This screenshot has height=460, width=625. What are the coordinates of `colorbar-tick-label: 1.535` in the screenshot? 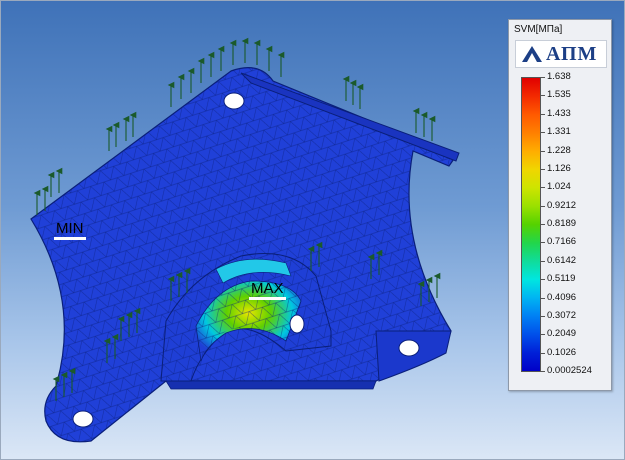 It's located at (559, 95).